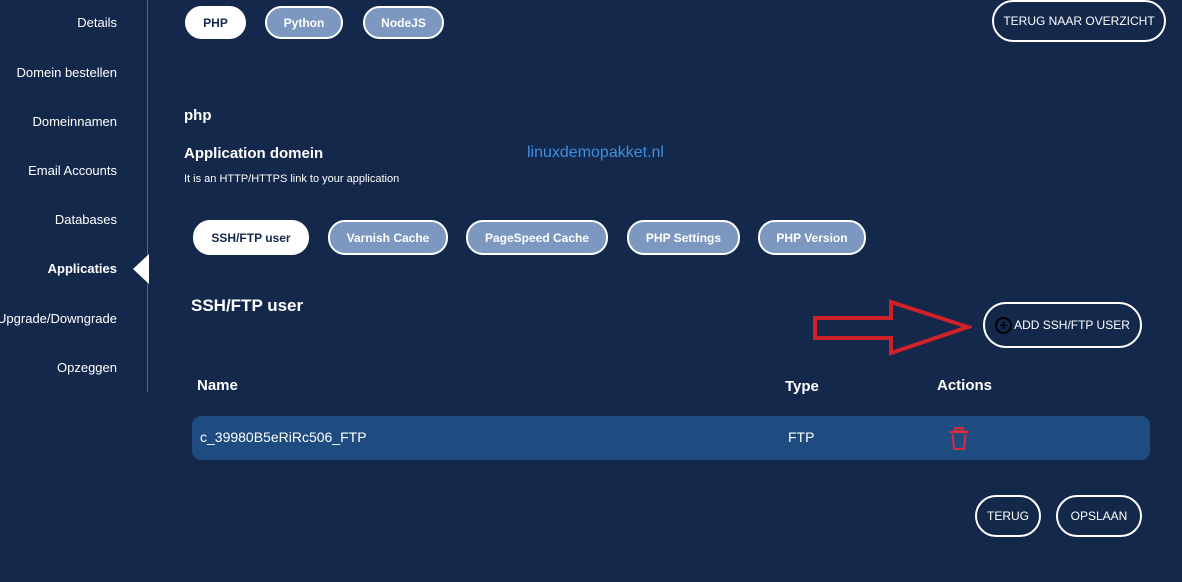  What do you see at coordinates (67, 72) in the screenshot?
I see `sidebar-item-domein-bestellen: Domein bestellen` at bounding box center [67, 72].